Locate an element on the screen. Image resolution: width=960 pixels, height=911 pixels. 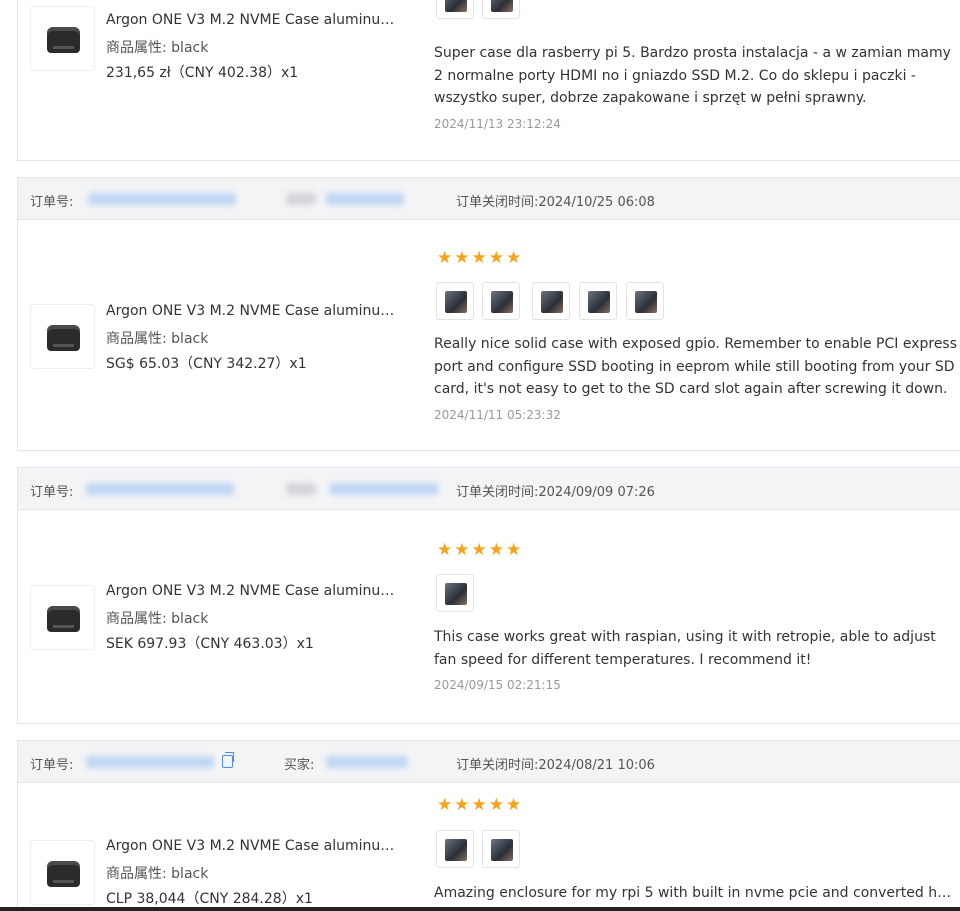
order-header: 订单号: 订单关闭时间:2024/10/25 06:08 is located at coordinates (489, 199).